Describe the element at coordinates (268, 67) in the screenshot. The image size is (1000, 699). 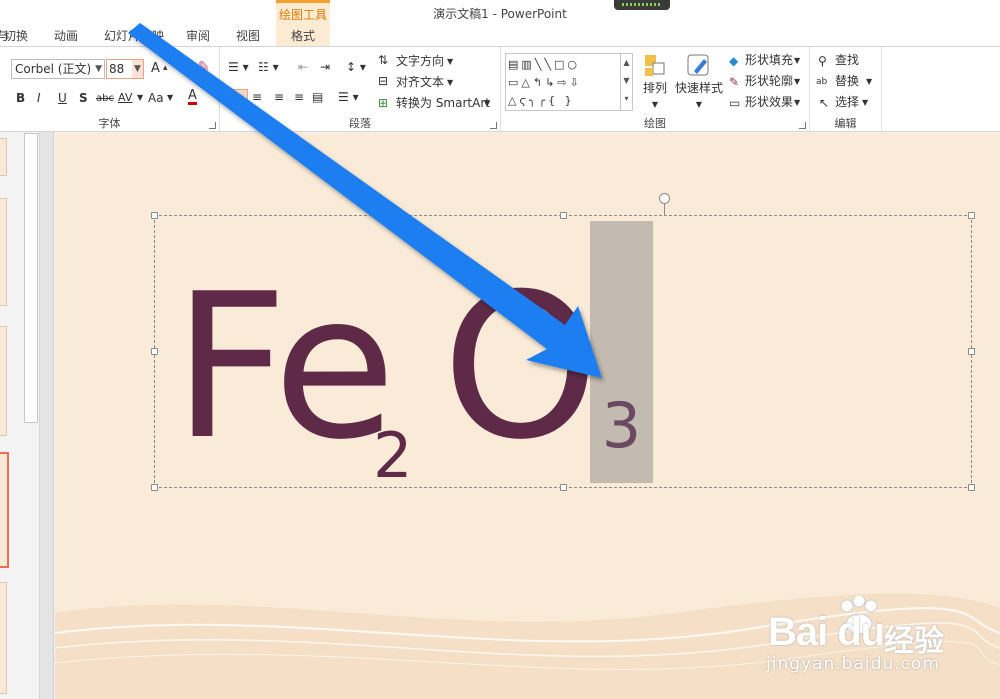
I see `numbering-icon: ☷ ▾` at that location.